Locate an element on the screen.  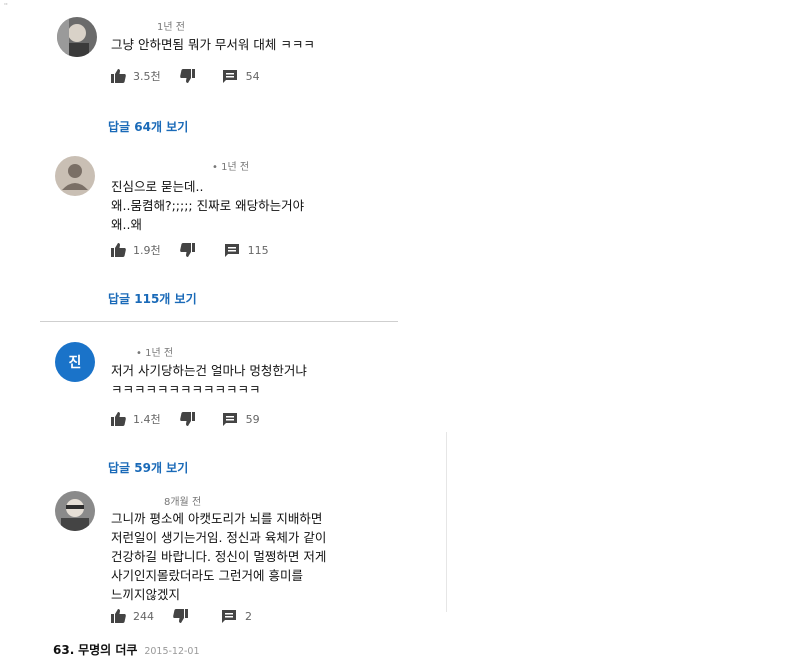
comment-text: 진심으로 묻는데.. 왜..뭄켬해?;;;;; 진짜로 왜당하는거야 왜..왜 is located at coordinates (207, 205).